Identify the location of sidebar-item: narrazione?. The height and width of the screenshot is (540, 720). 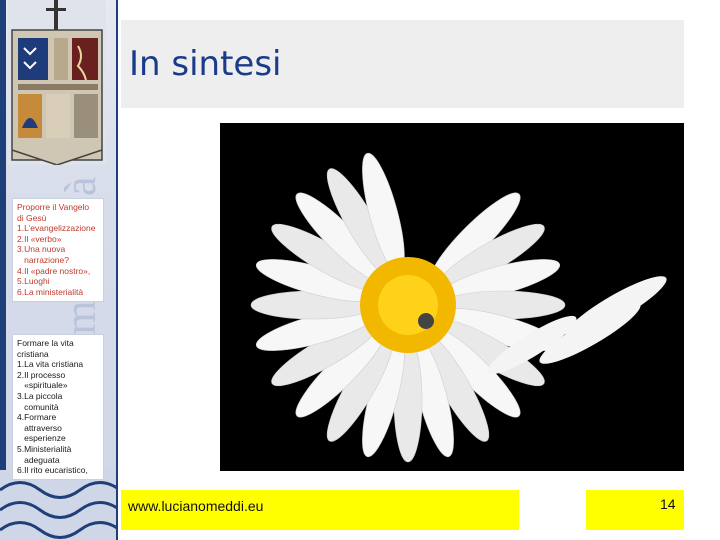
(58, 260).